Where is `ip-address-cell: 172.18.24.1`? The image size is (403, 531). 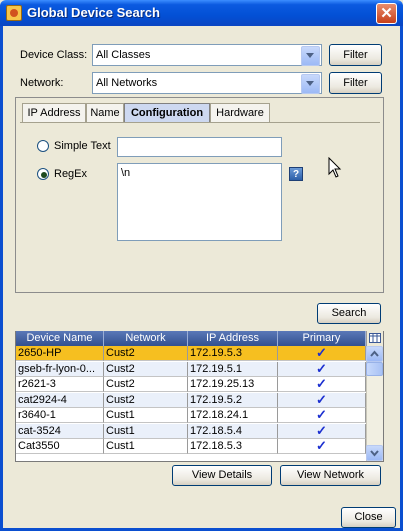 ip-address-cell: 172.18.24.1 is located at coordinates (233, 415).